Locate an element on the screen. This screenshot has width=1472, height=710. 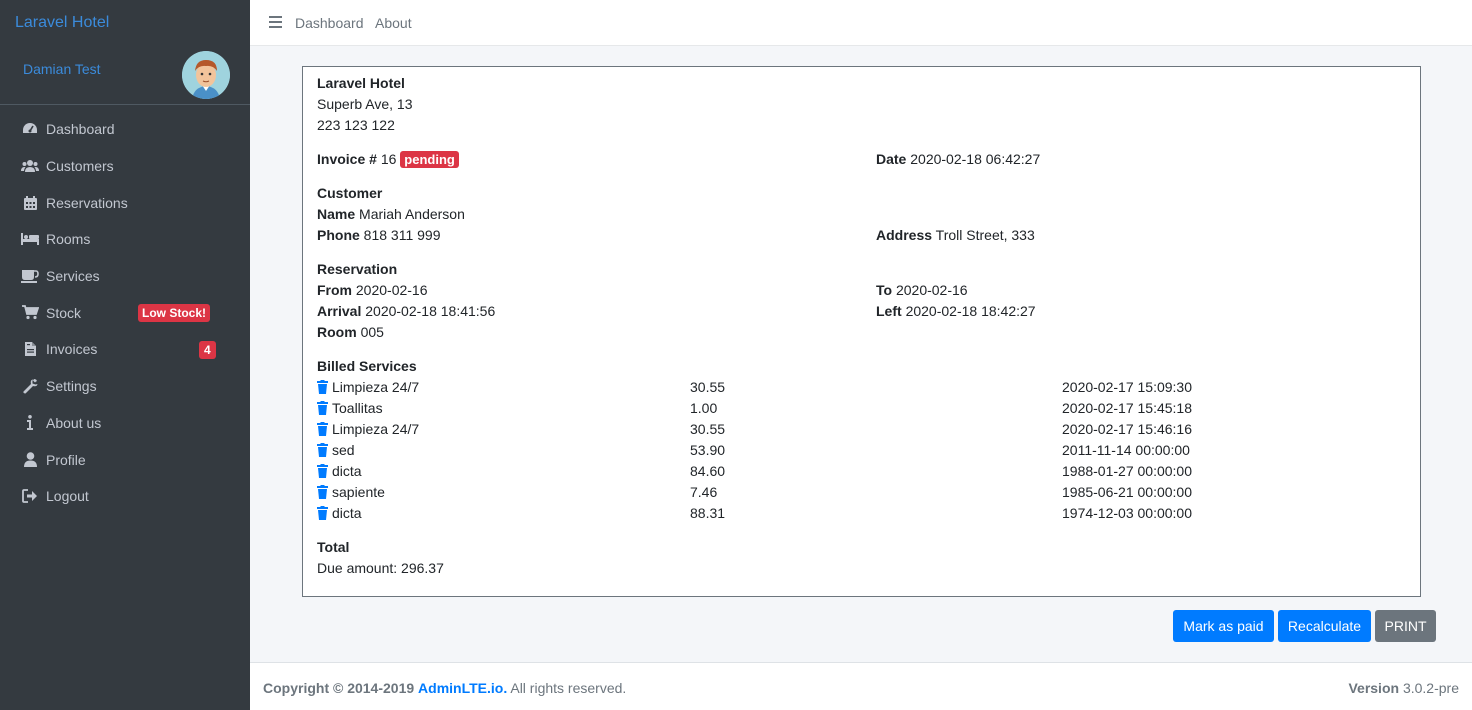
total-heading: Total is located at coordinates (333, 547).